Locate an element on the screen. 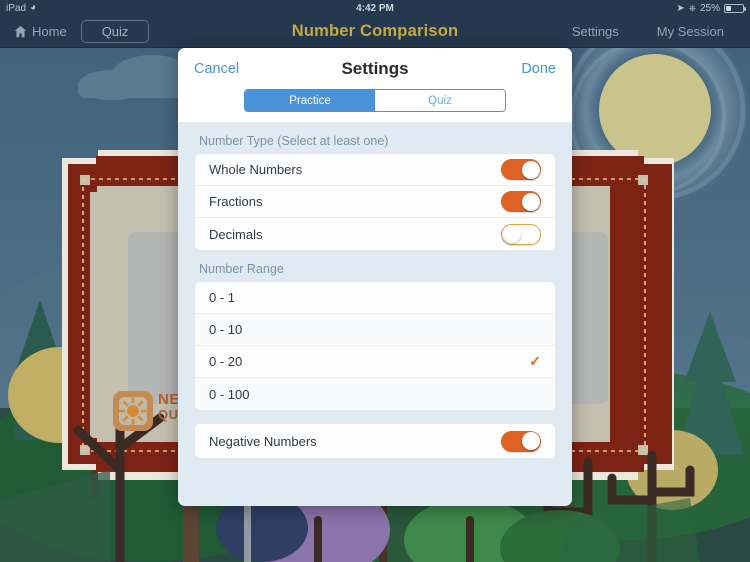  number-range-card: 0 - 1 0 - 10 0 - 20 ✓ 0 - 100 is located at coordinates (375, 346).